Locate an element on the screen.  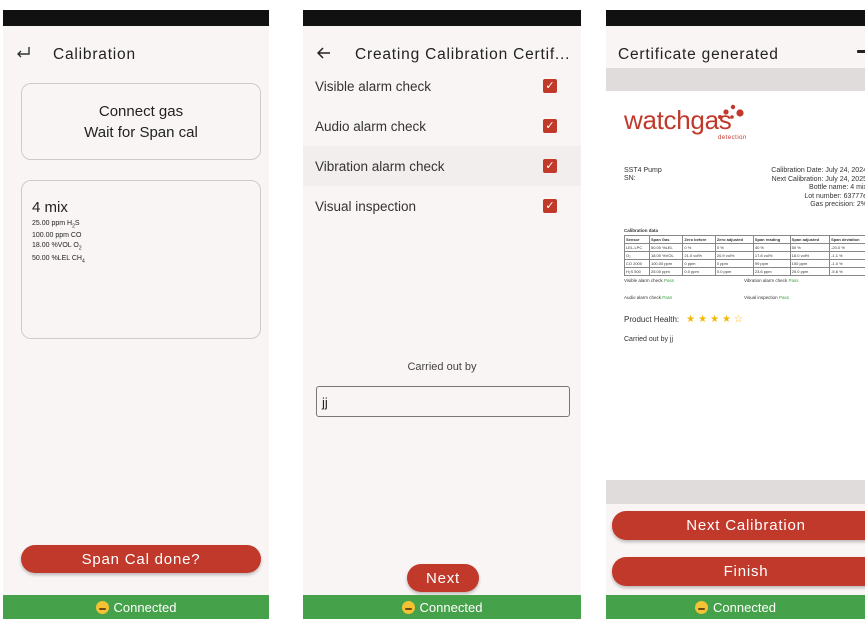
mix-title: 4 mix is located at coordinates (50, 207).